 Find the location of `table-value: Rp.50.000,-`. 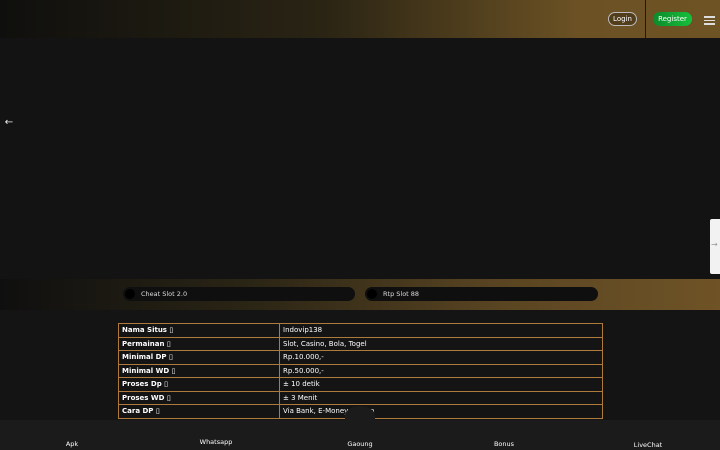

table-value: Rp.50.000,- is located at coordinates (441, 370).